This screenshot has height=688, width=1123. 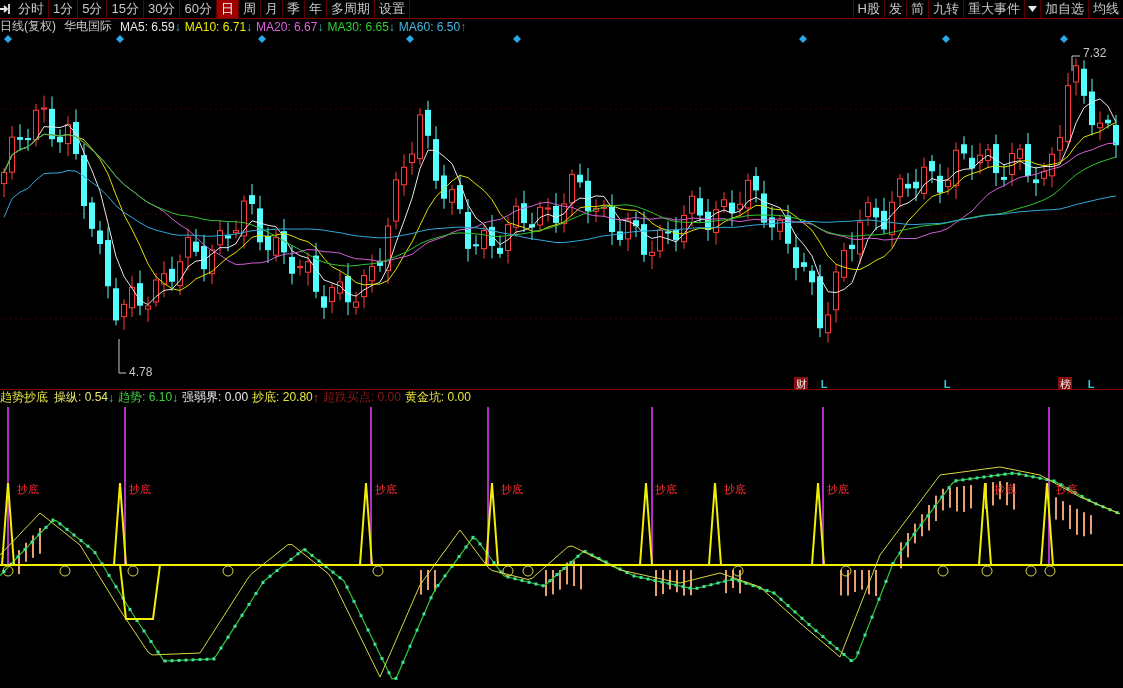 I want to click on moving-average-value: MA20: 6.67, so click(x=287, y=26).